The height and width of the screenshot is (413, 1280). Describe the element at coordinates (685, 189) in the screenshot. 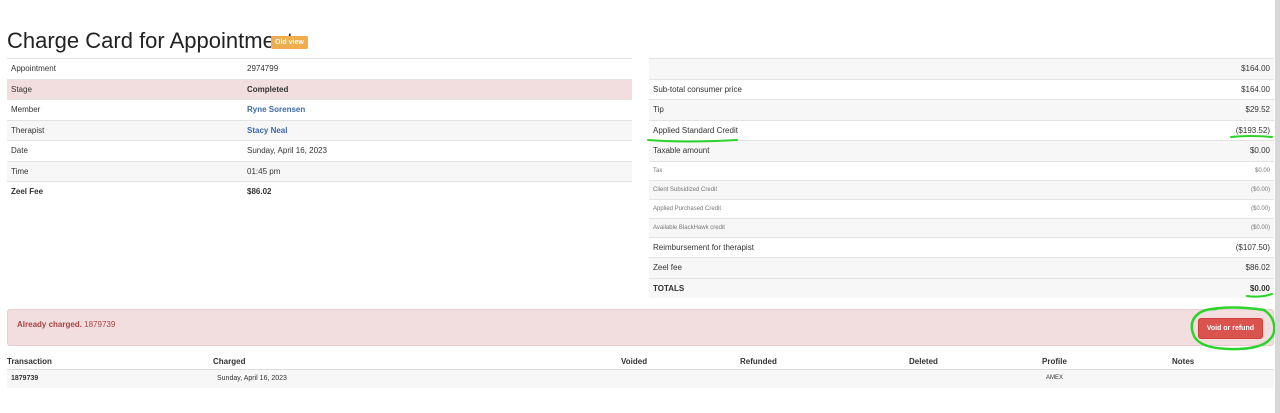

I see `row-label: Client Subsidized Credit` at that location.